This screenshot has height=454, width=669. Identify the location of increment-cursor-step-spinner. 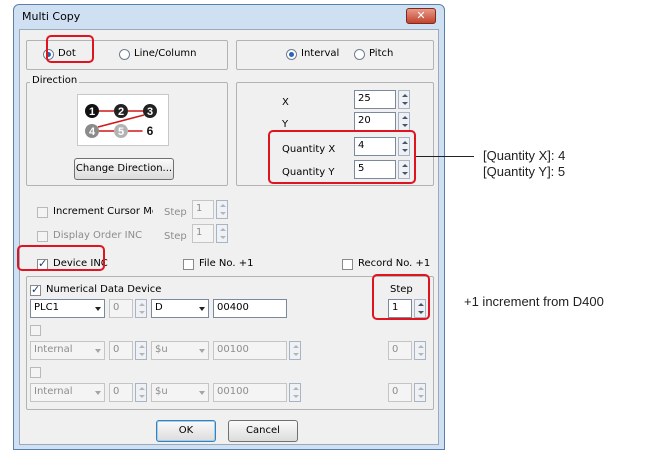
(222, 209).